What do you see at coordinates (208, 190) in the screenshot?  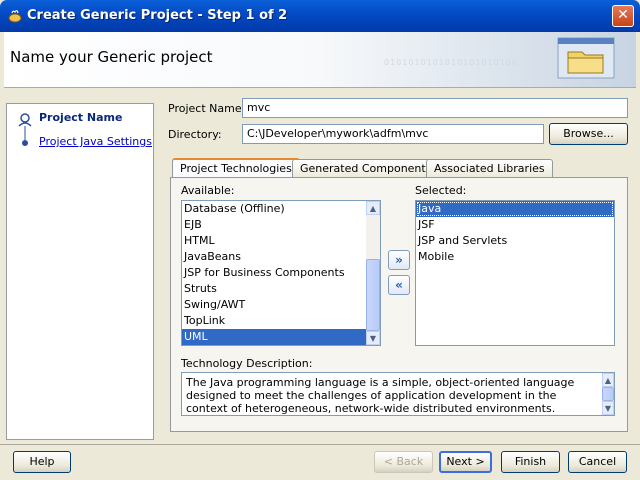 I see `available-label: Available:` at bounding box center [208, 190].